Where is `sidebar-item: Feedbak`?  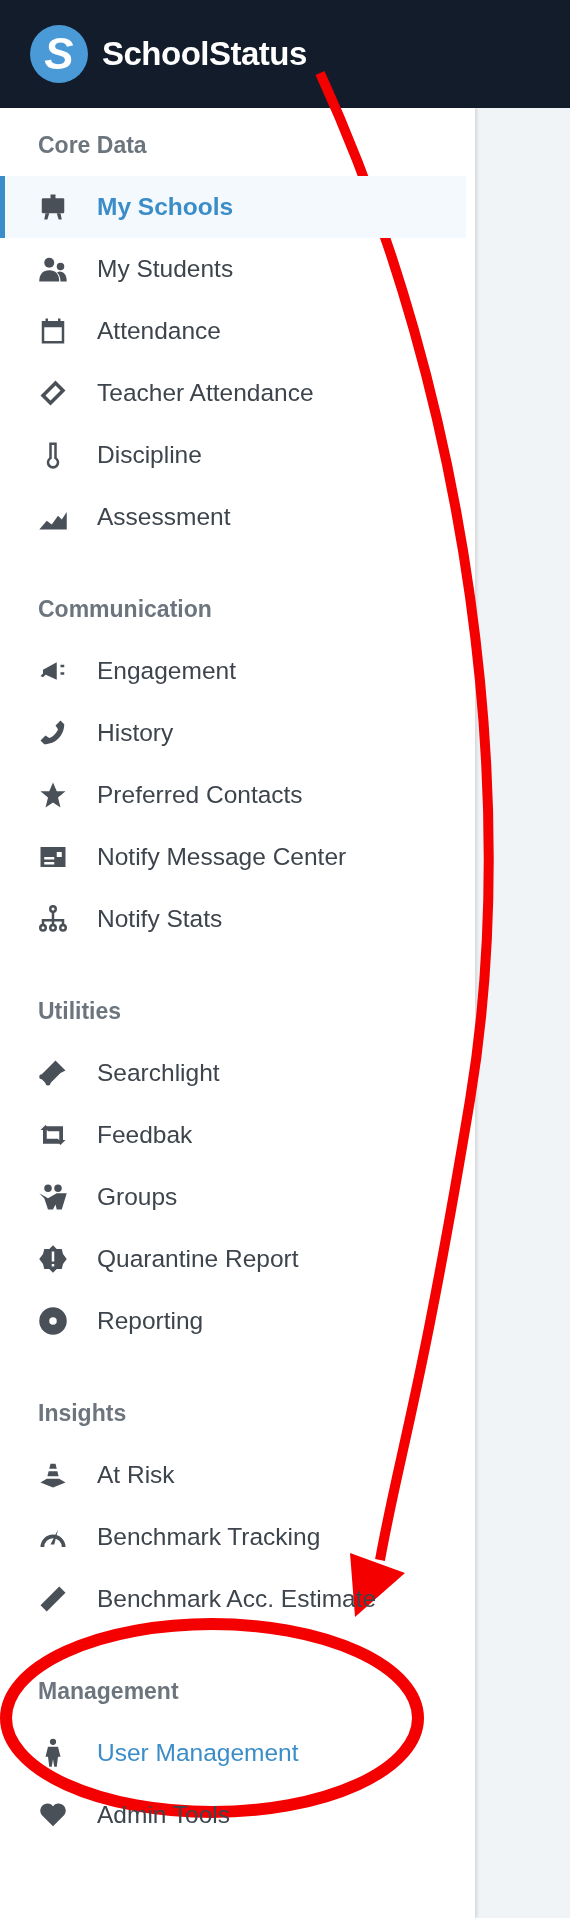 sidebar-item: Feedbak is located at coordinates (233, 1135).